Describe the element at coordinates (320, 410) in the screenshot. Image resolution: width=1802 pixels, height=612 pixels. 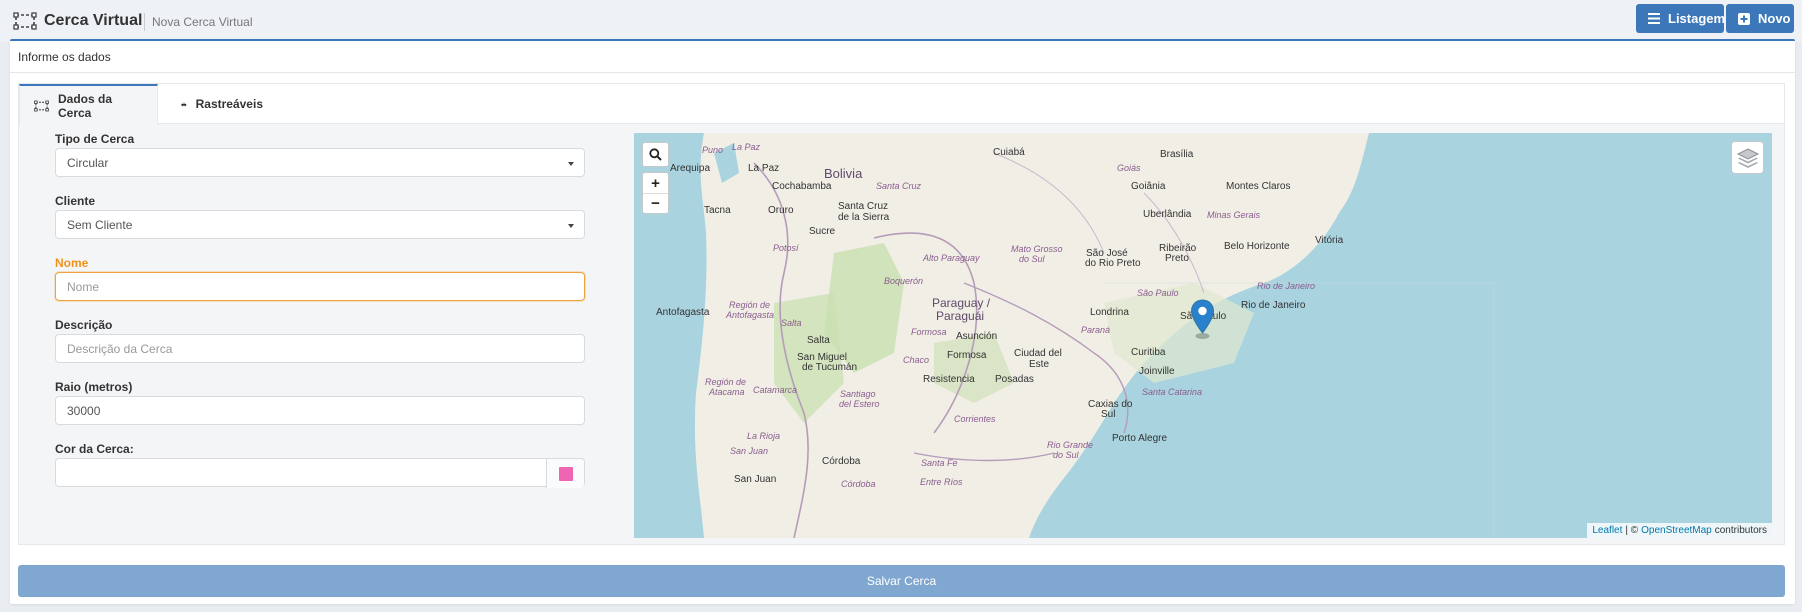
I see `raio-input: 30000` at that location.